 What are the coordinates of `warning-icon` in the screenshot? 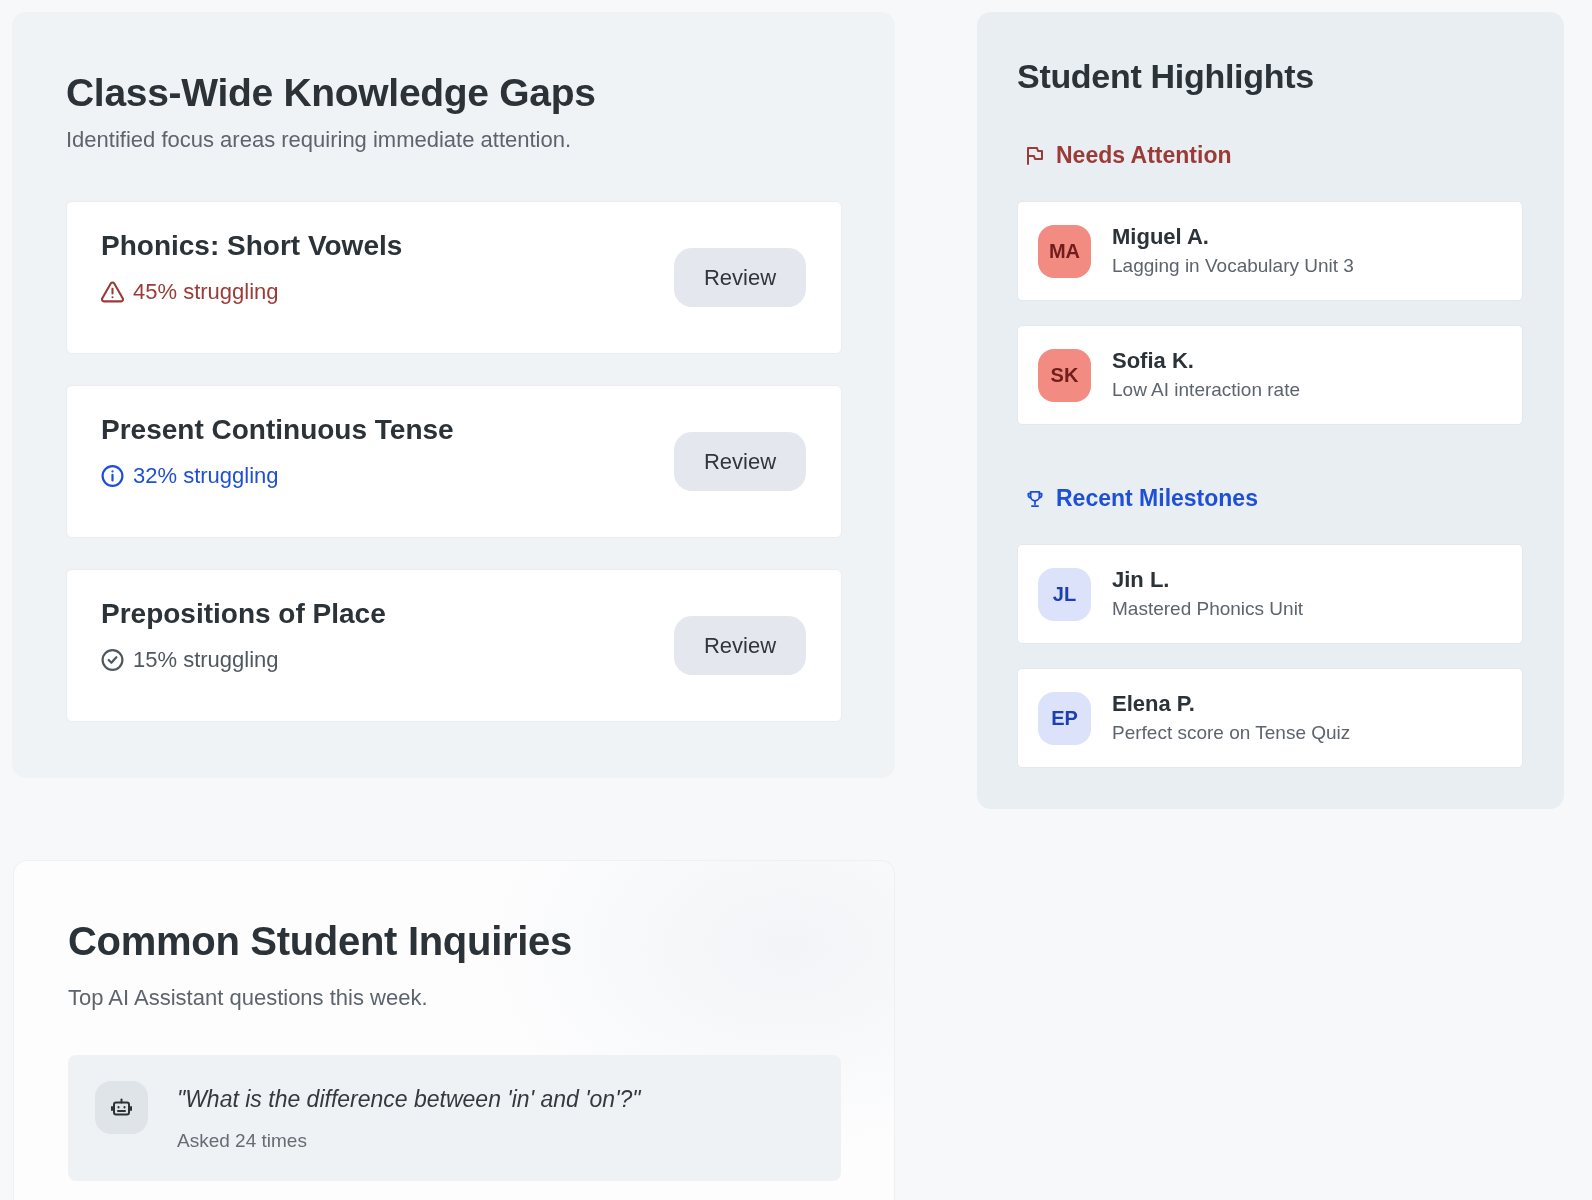 It's located at (112, 292).